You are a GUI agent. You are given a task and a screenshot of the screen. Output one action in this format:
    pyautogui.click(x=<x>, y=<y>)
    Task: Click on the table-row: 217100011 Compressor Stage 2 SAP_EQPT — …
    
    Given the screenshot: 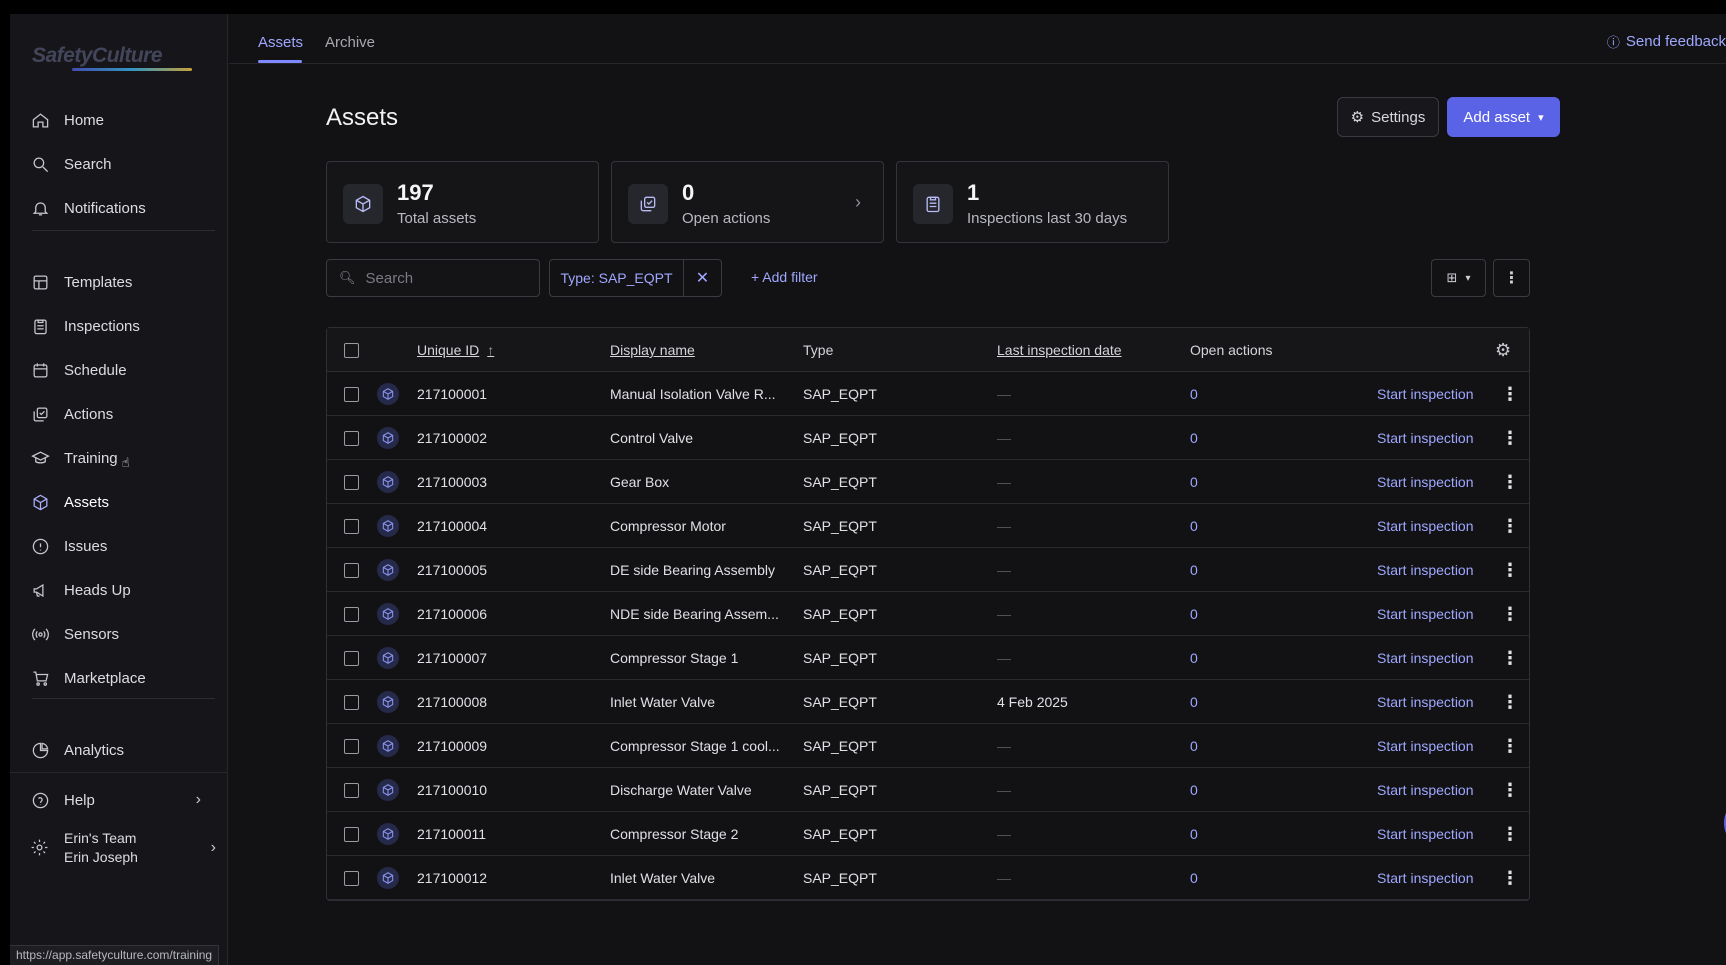 What is the action you would take?
    pyautogui.click(x=928, y=834)
    